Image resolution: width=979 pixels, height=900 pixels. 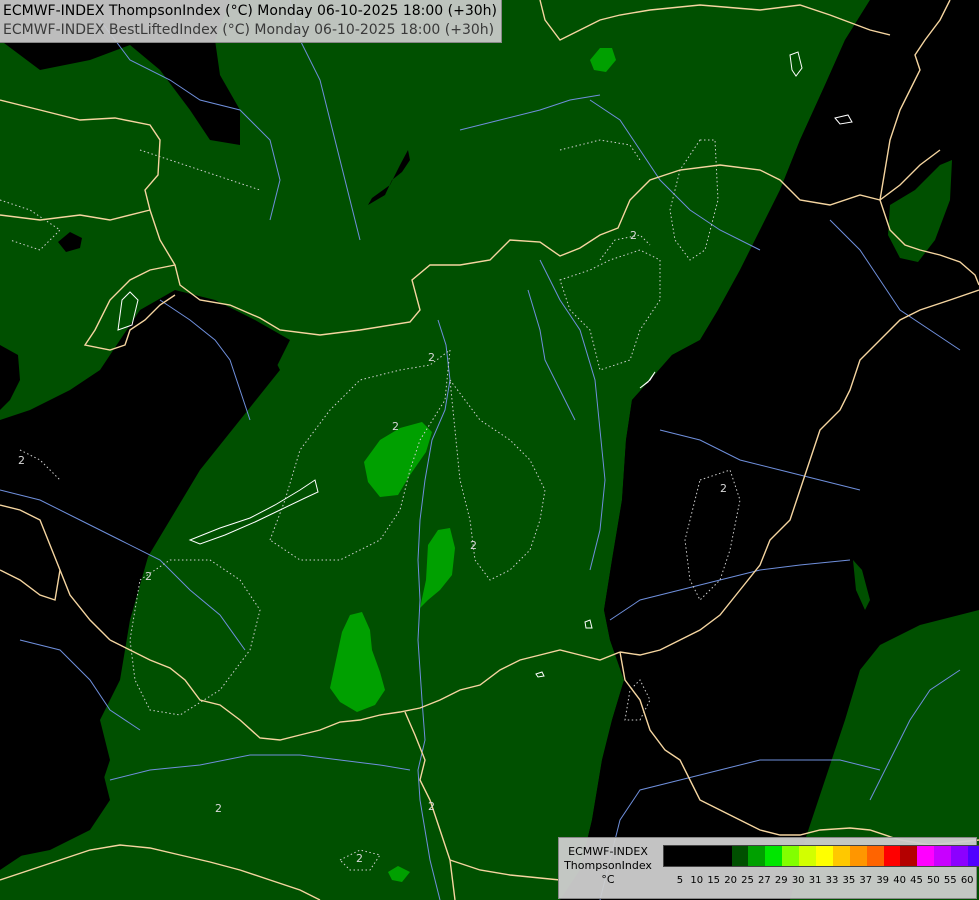 What do you see at coordinates (866, 880) in the screenshot?
I see `legend-tick: 37` at bounding box center [866, 880].